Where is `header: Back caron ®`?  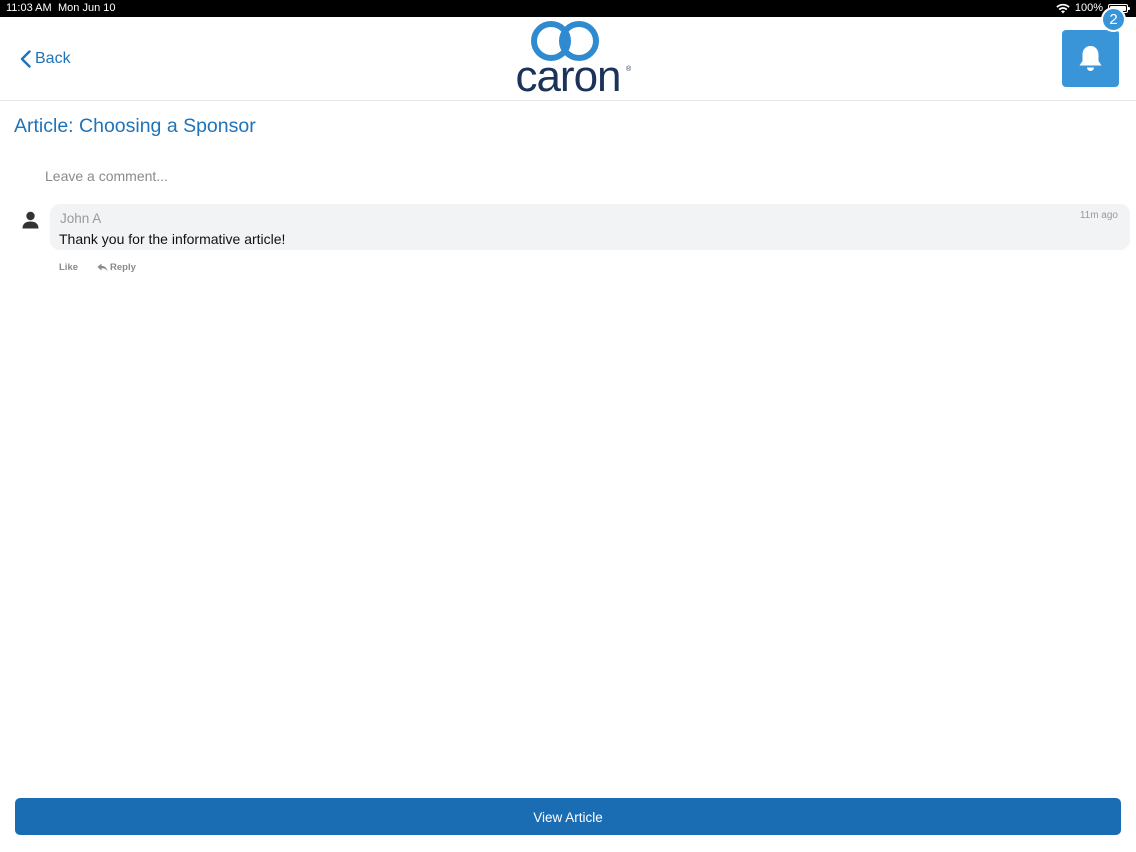 header: Back caron ® is located at coordinates (568, 59).